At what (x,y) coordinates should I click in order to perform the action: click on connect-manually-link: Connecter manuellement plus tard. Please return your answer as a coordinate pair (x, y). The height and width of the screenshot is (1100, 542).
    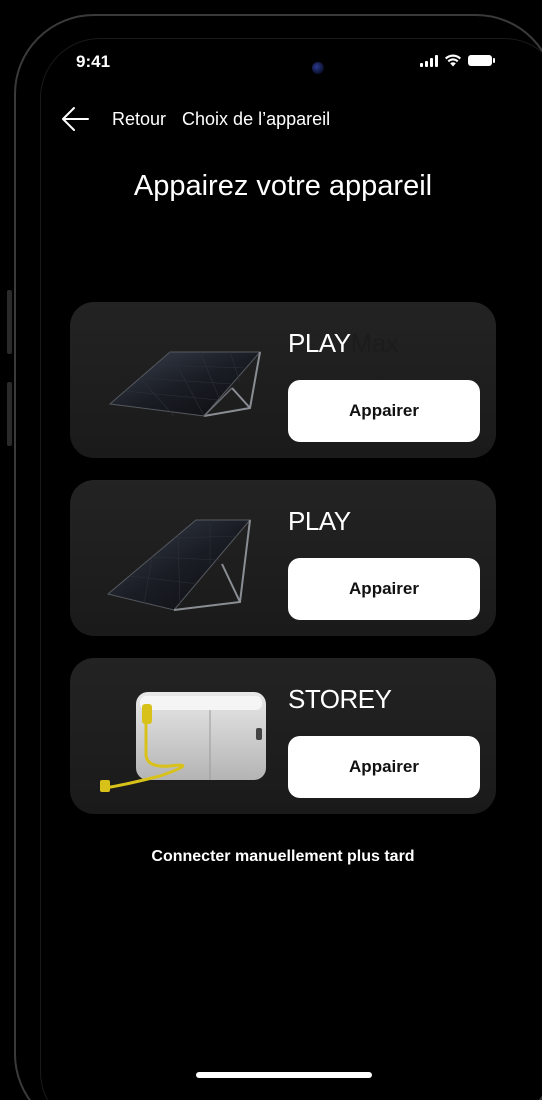
    Looking at the image, I should click on (271, 857).